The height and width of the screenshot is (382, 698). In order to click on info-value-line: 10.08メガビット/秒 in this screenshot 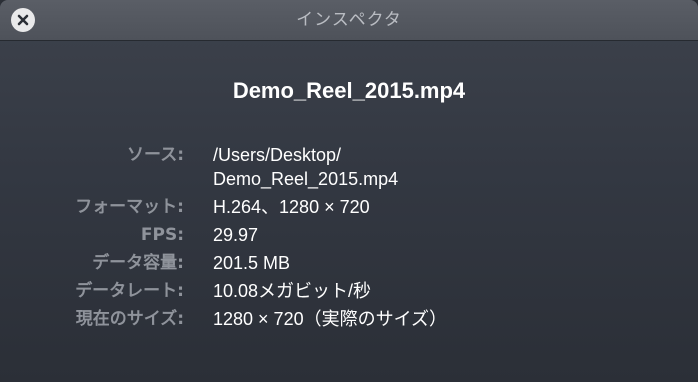, I will do `click(292, 291)`.